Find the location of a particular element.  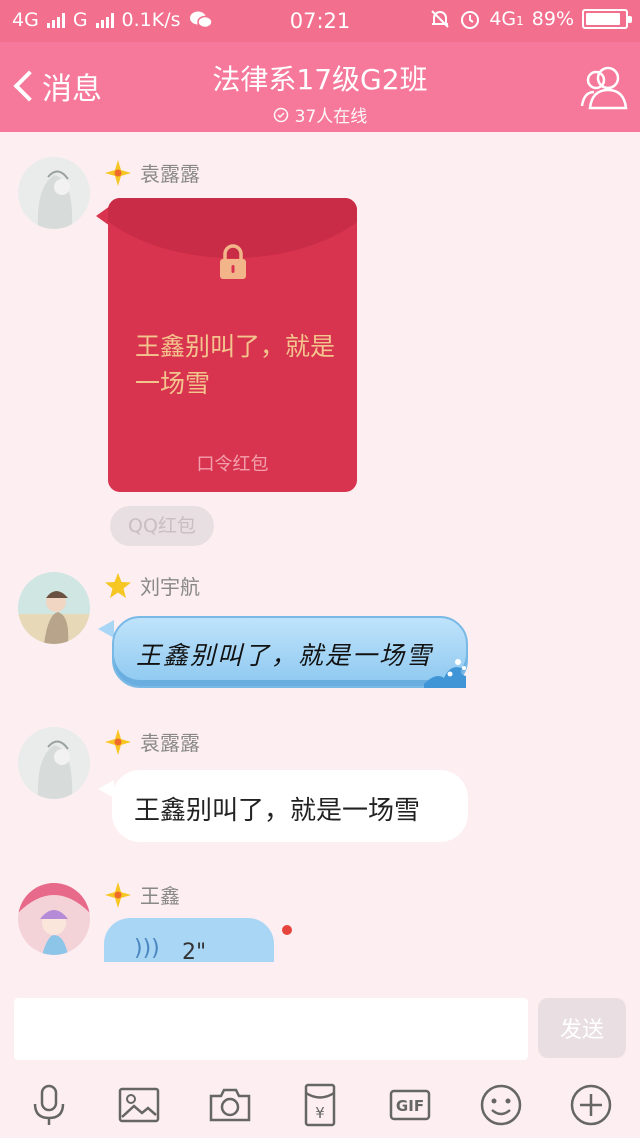

red-packet-icon: ¥ is located at coordinates (320, 1105).